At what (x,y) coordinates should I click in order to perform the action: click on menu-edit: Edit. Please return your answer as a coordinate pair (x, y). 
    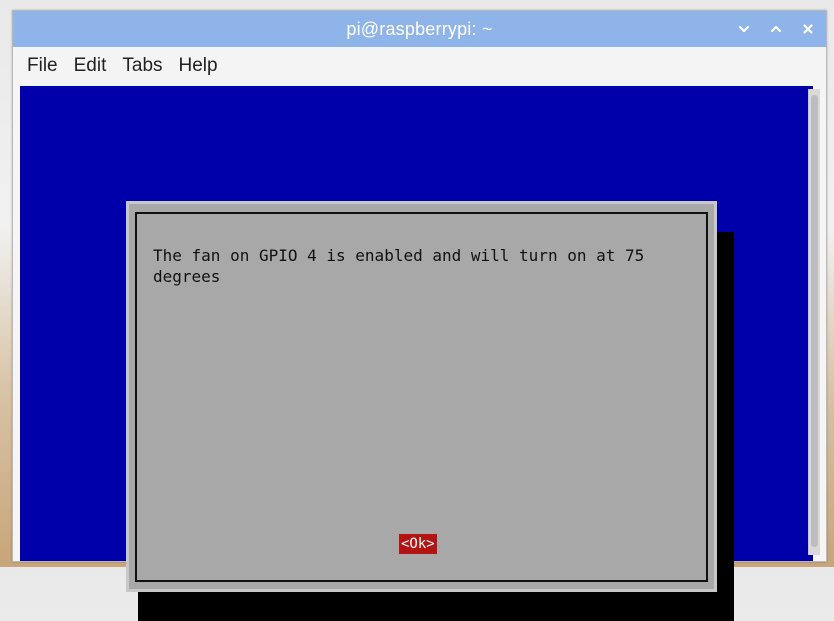
    Looking at the image, I should click on (90, 66).